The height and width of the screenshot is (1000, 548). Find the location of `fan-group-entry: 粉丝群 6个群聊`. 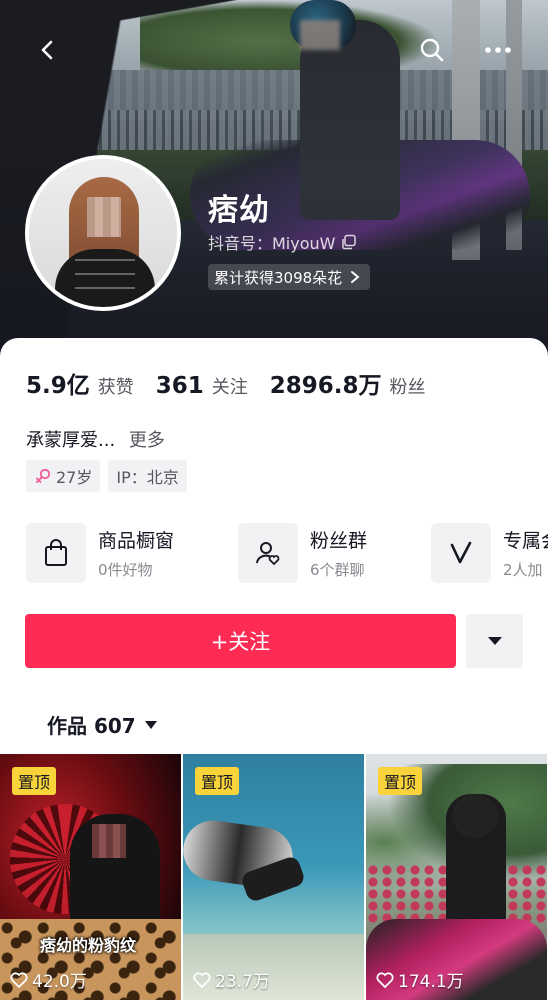

fan-group-entry: 粉丝群 6个群聊 is located at coordinates (302, 553).